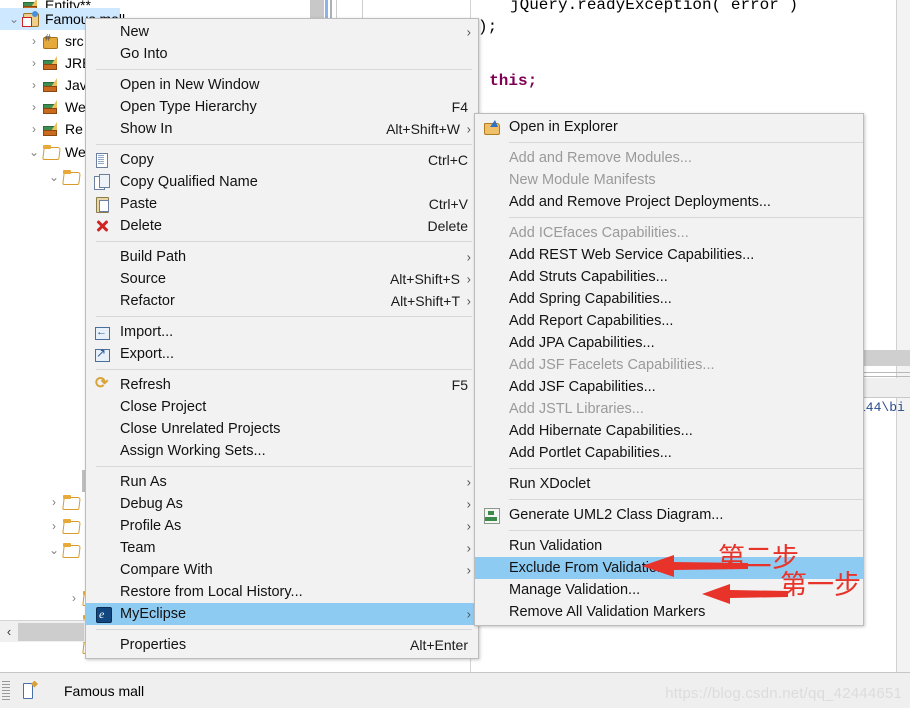  Describe the element at coordinates (103, 614) in the screenshot. I see `myeclipse-icon` at that location.